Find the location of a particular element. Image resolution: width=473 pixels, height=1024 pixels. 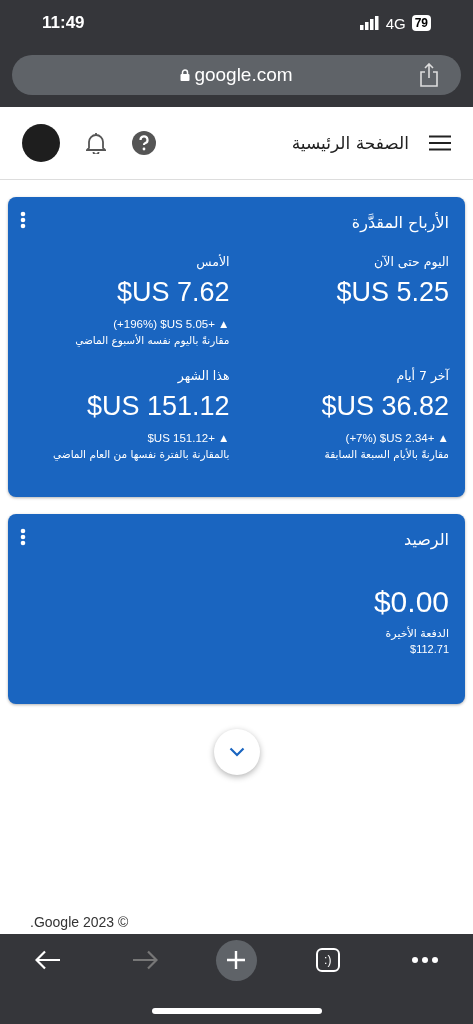

comparison-note: بالمقارنة بالفترة نفسها من العام الماضي is located at coordinates (141, 454).